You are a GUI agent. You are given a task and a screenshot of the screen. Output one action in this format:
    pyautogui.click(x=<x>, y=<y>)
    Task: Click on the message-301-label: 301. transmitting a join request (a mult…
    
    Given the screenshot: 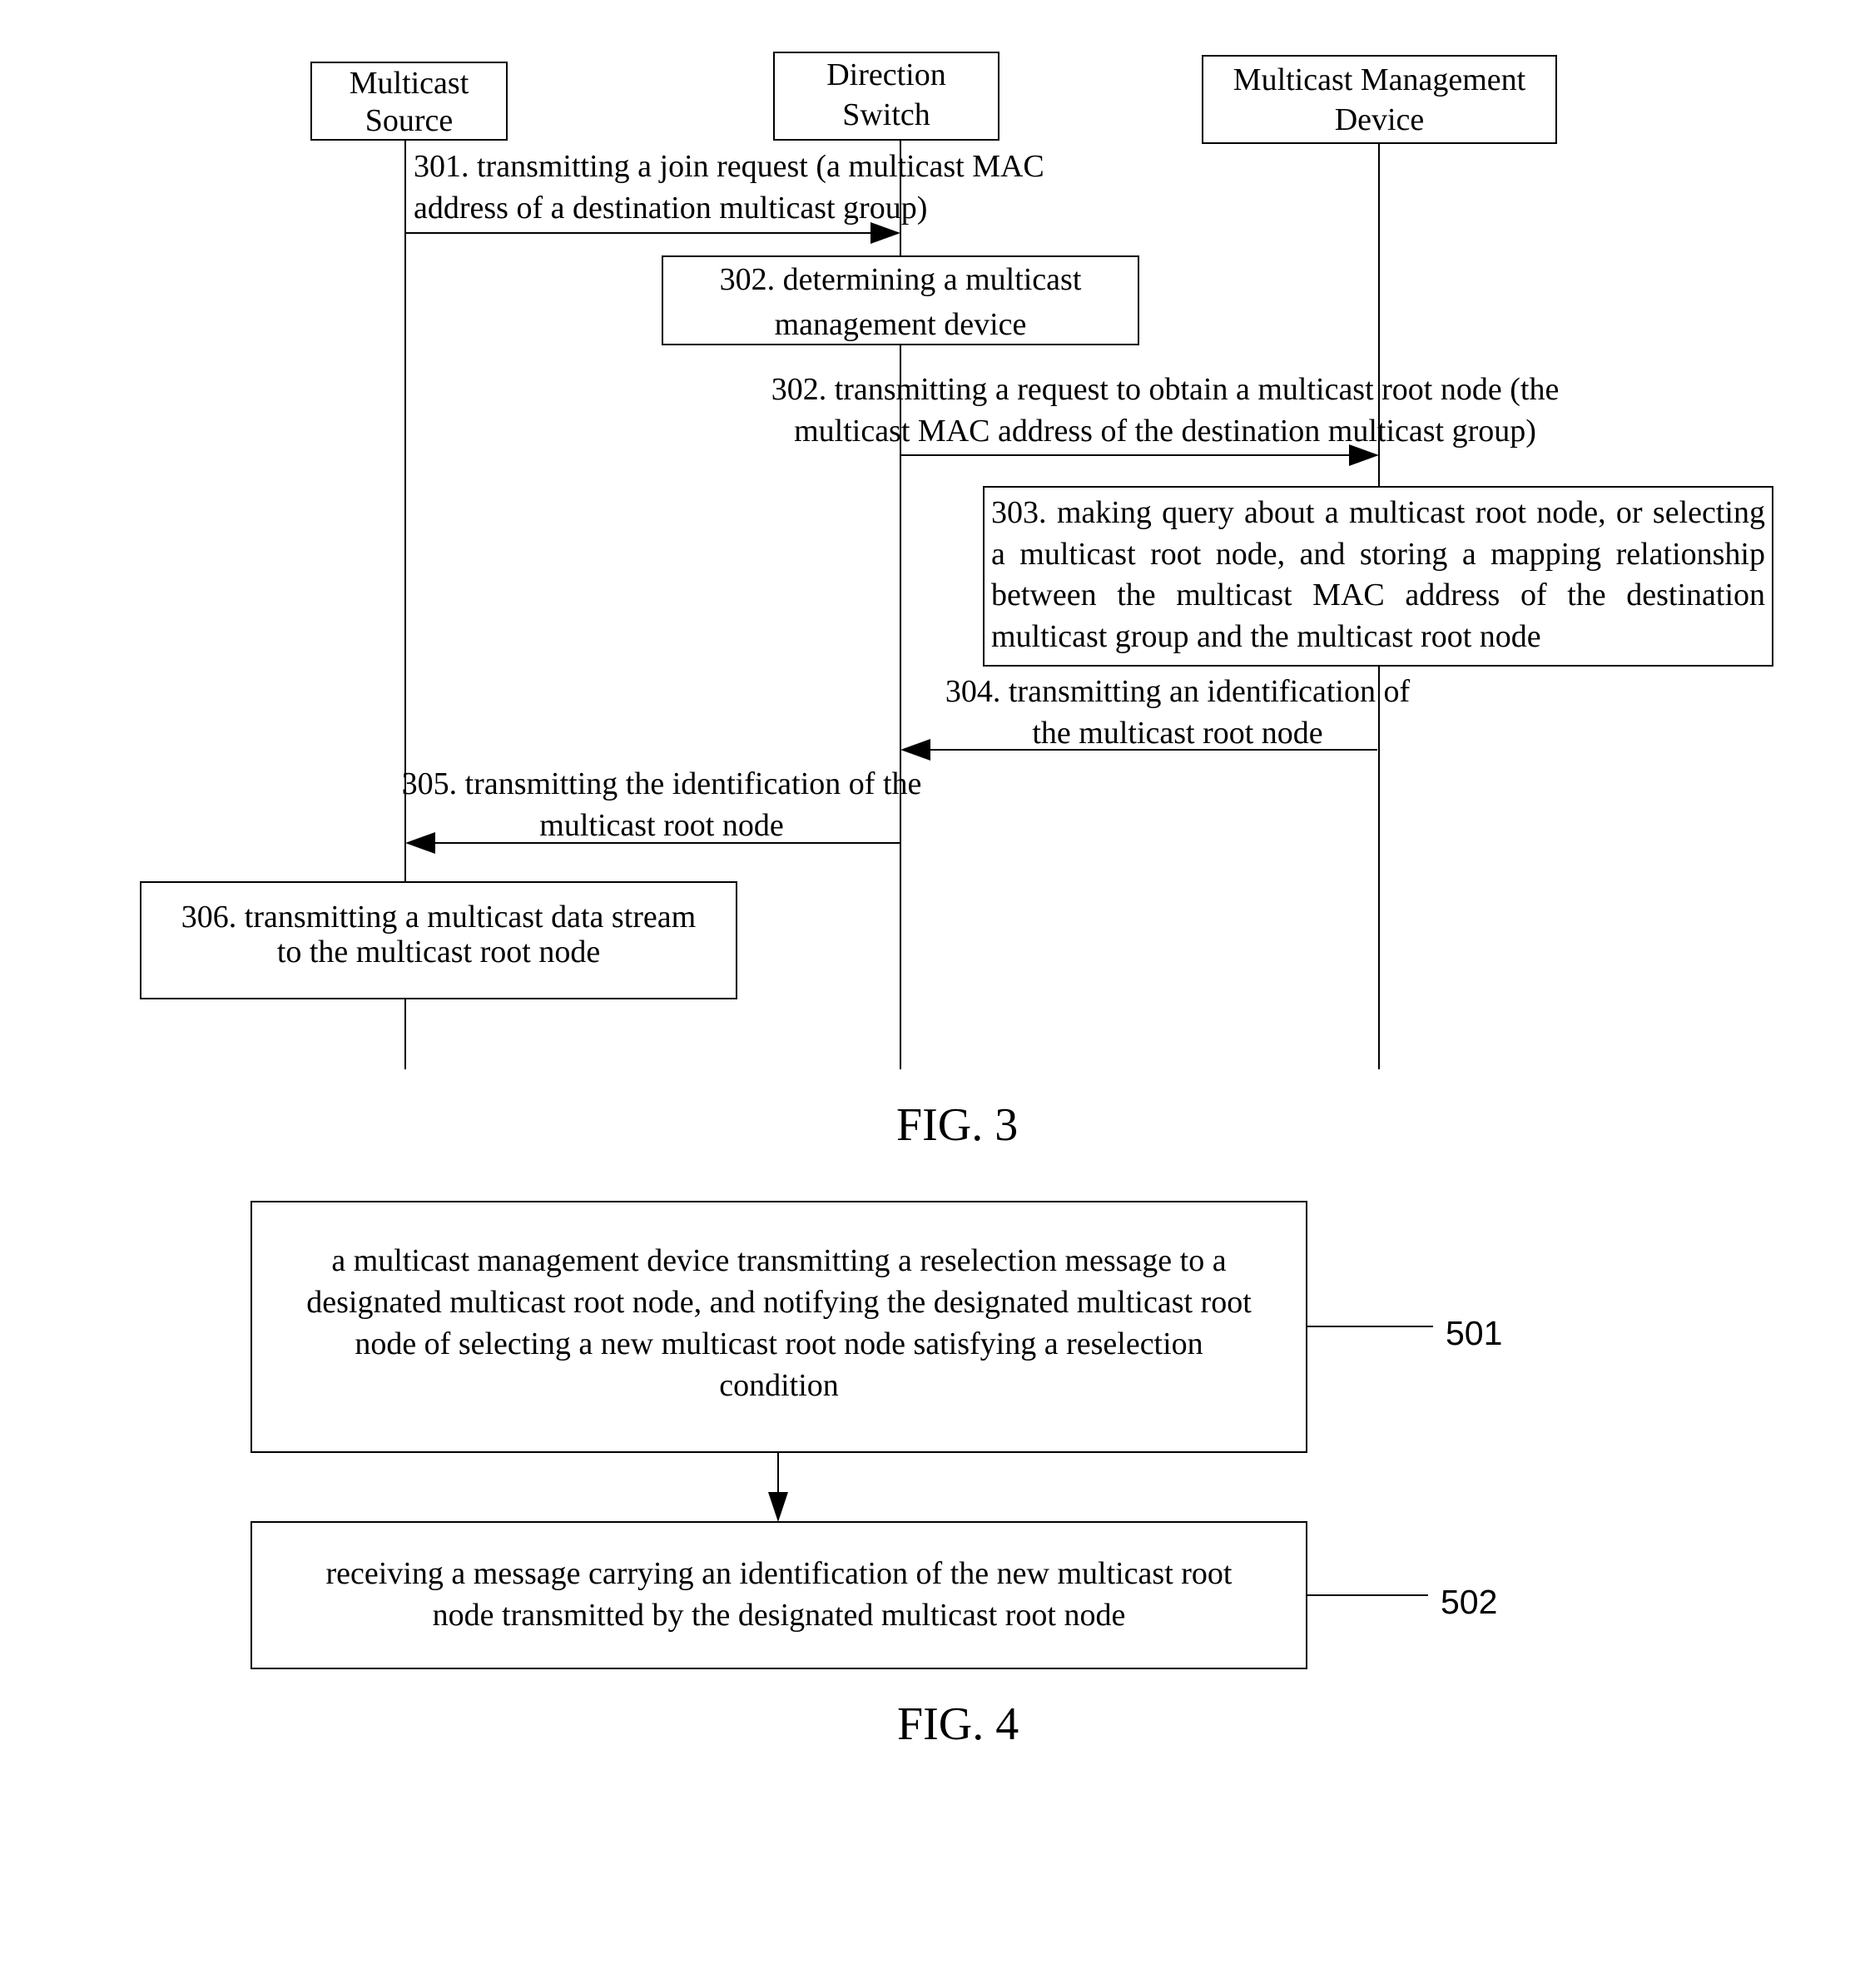 What is the action you would take?
    pyautogui.click(x=729, y=187)
    